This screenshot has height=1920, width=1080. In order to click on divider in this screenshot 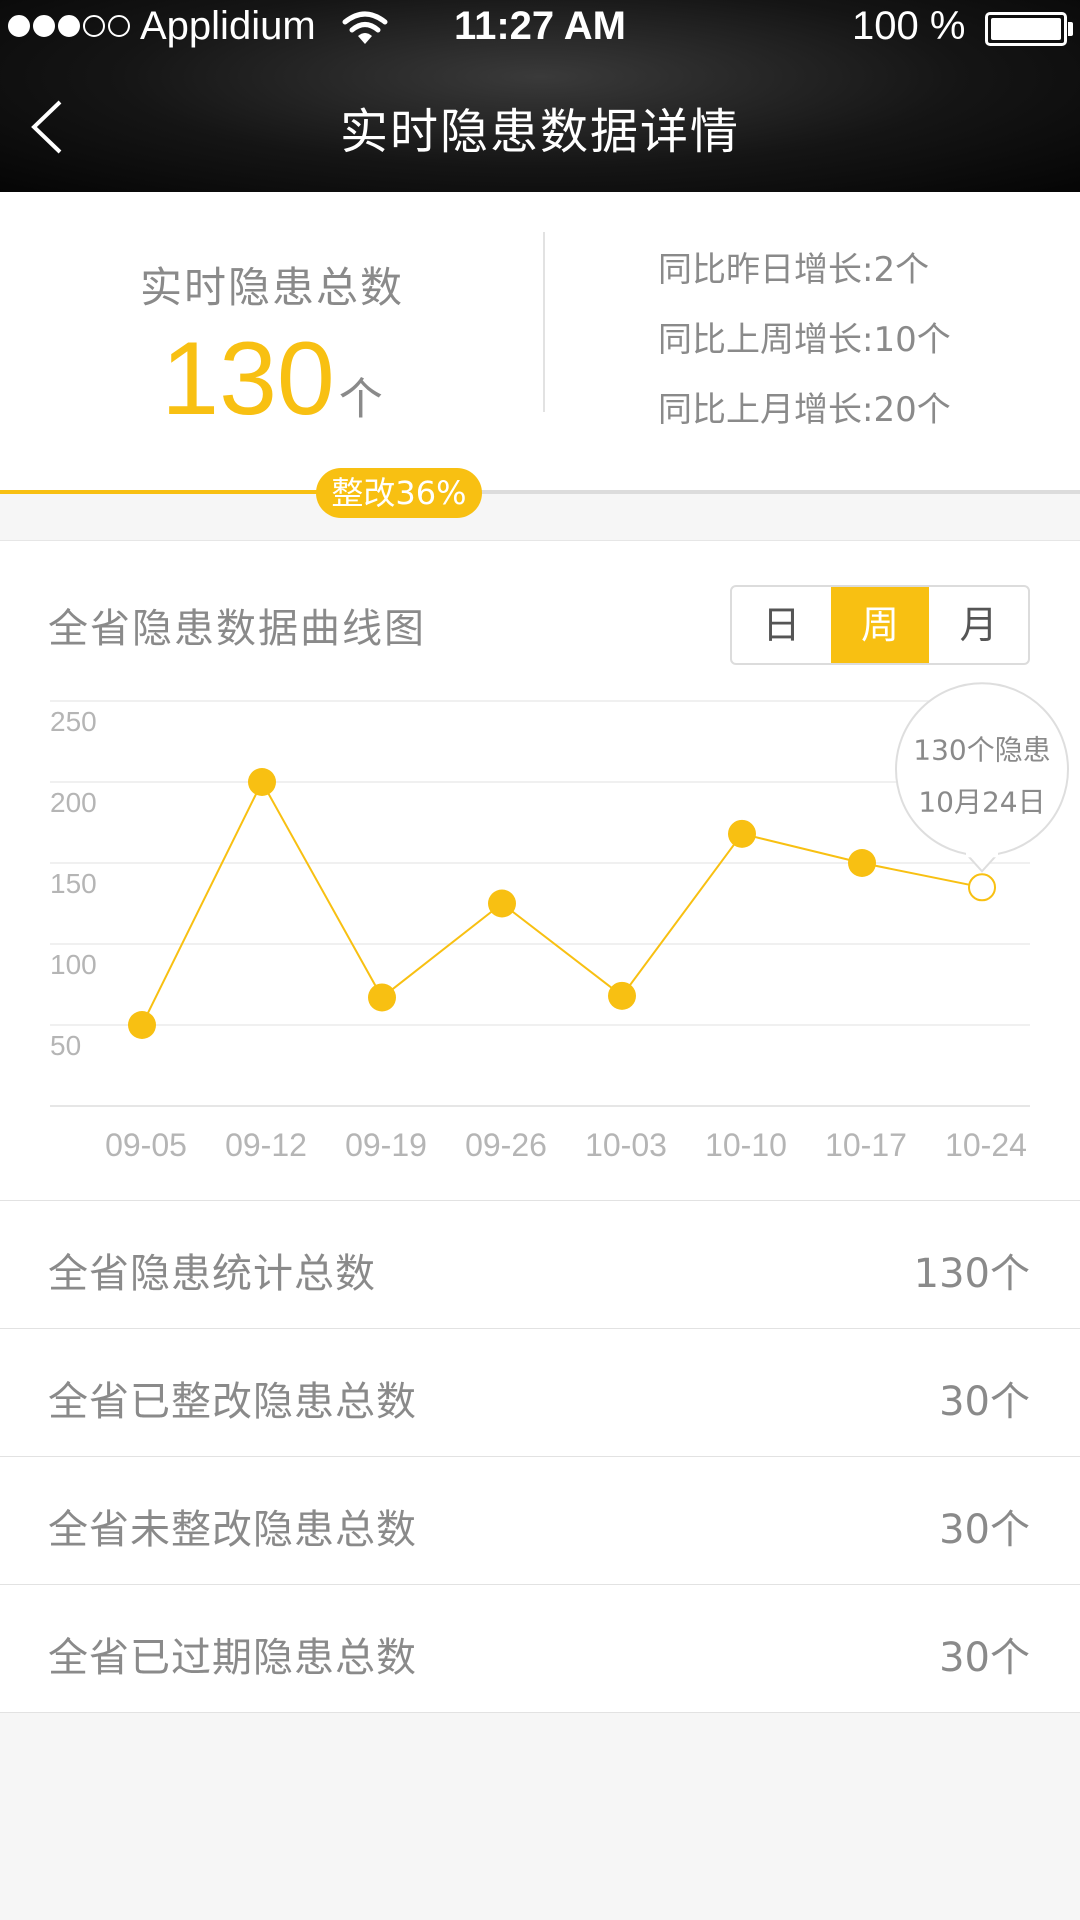, I will do `click(544, 322)`.